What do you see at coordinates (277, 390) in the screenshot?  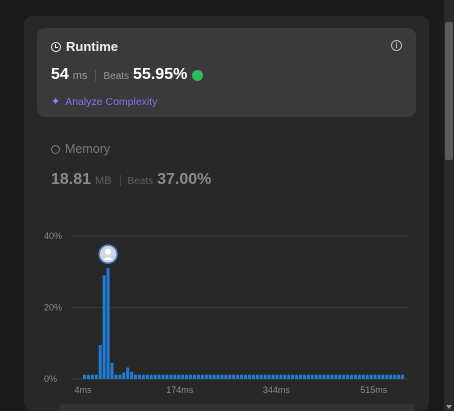 I see `x-tick-label: 344ms` at bounding box center [277, 390].